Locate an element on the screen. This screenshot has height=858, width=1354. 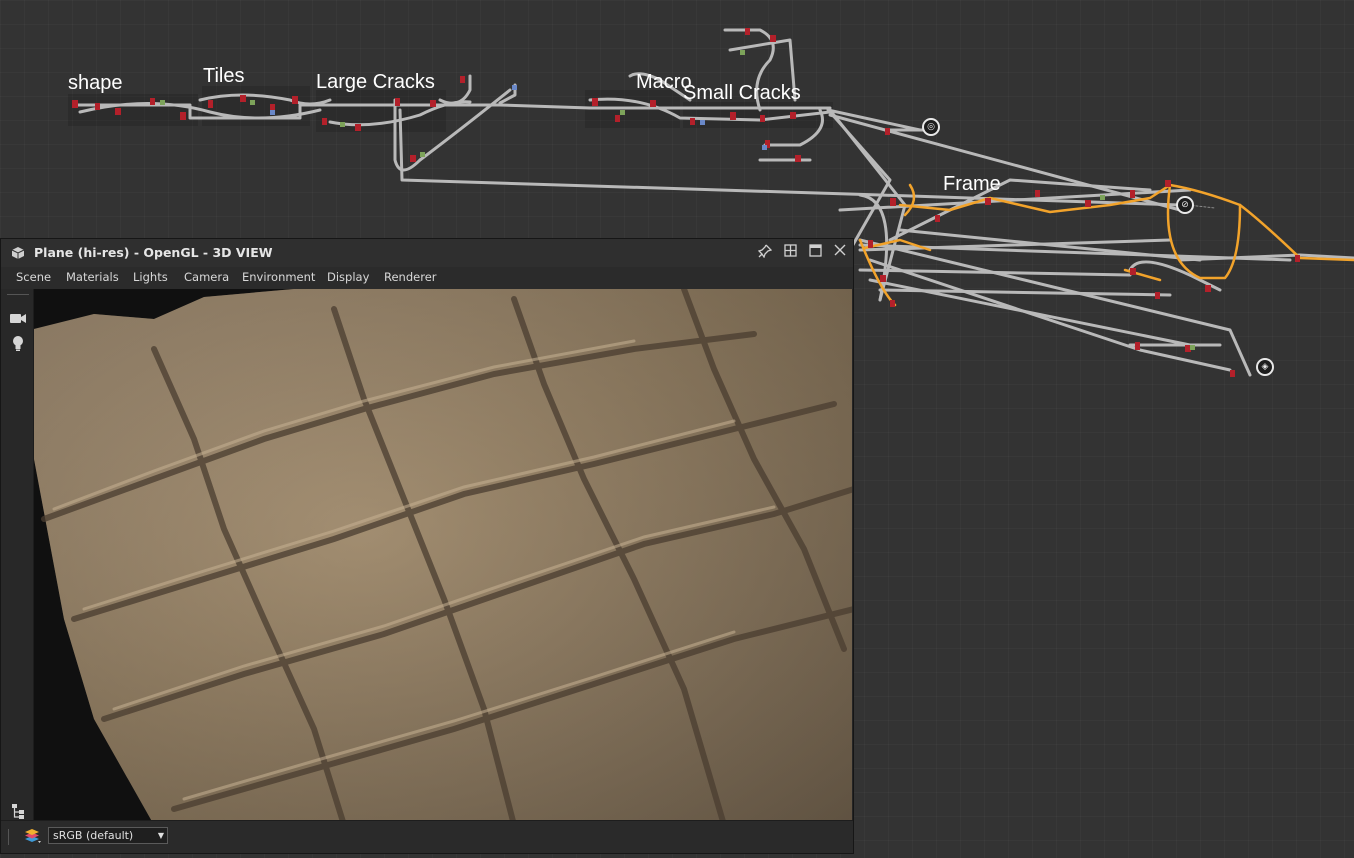
frame-label-tiles: Tiles is located at coordinates (224, 76).